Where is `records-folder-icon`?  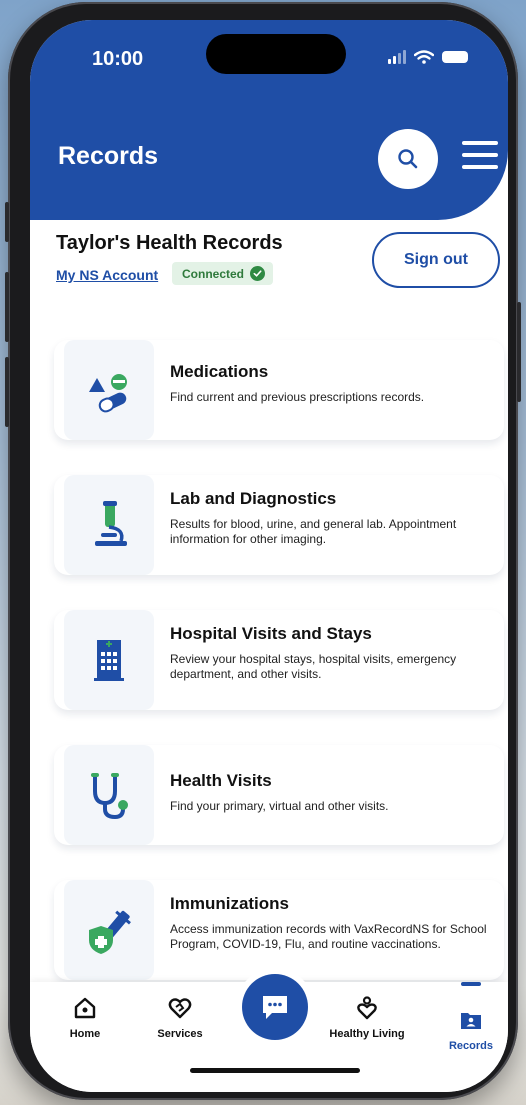 records-folder-icon is located at coordinates (471, 1021).